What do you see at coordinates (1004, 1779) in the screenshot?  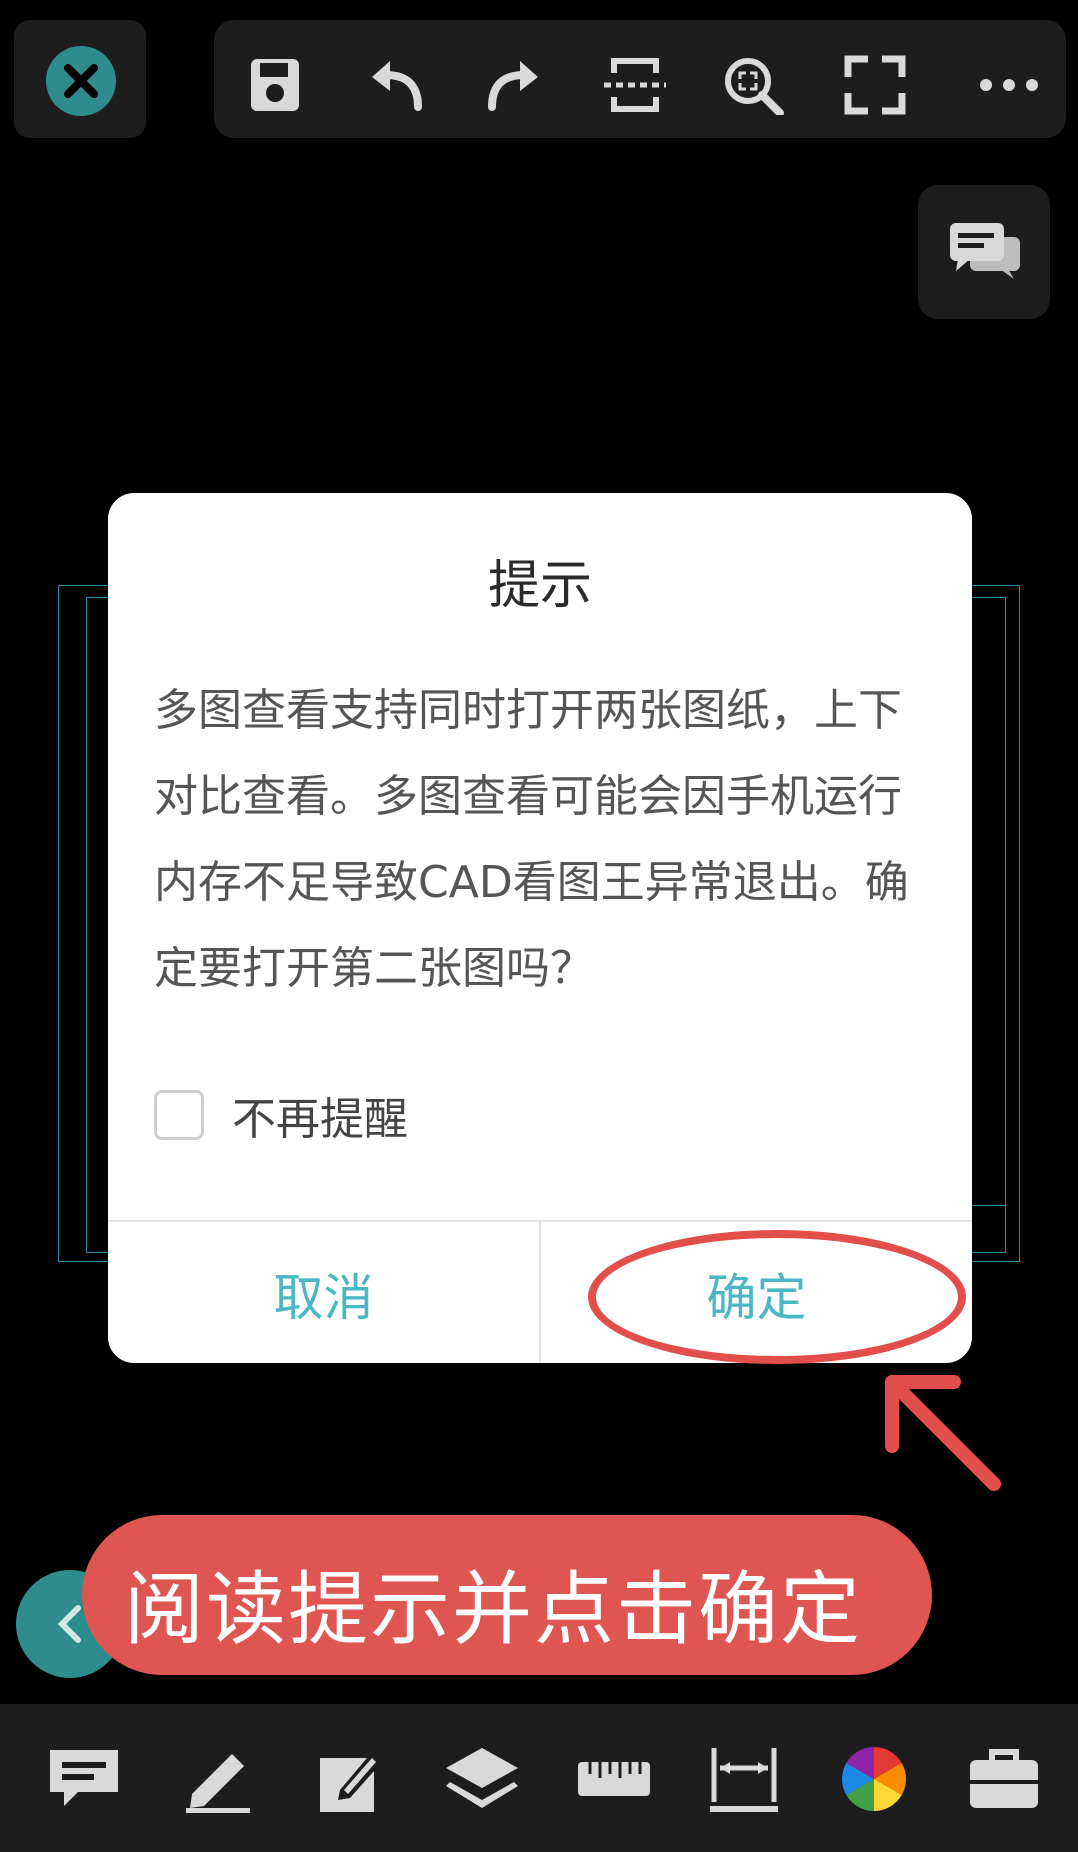 I see `toolbox-icon` at bounding box center [1004, 1779].